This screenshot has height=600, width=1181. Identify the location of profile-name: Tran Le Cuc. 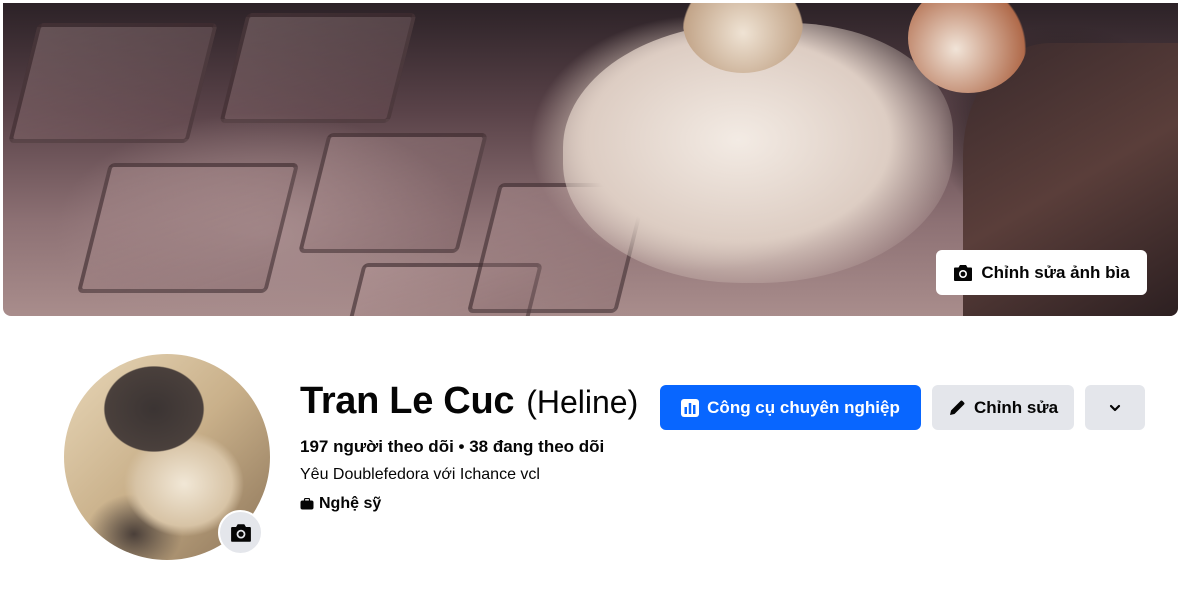
(407, 401).